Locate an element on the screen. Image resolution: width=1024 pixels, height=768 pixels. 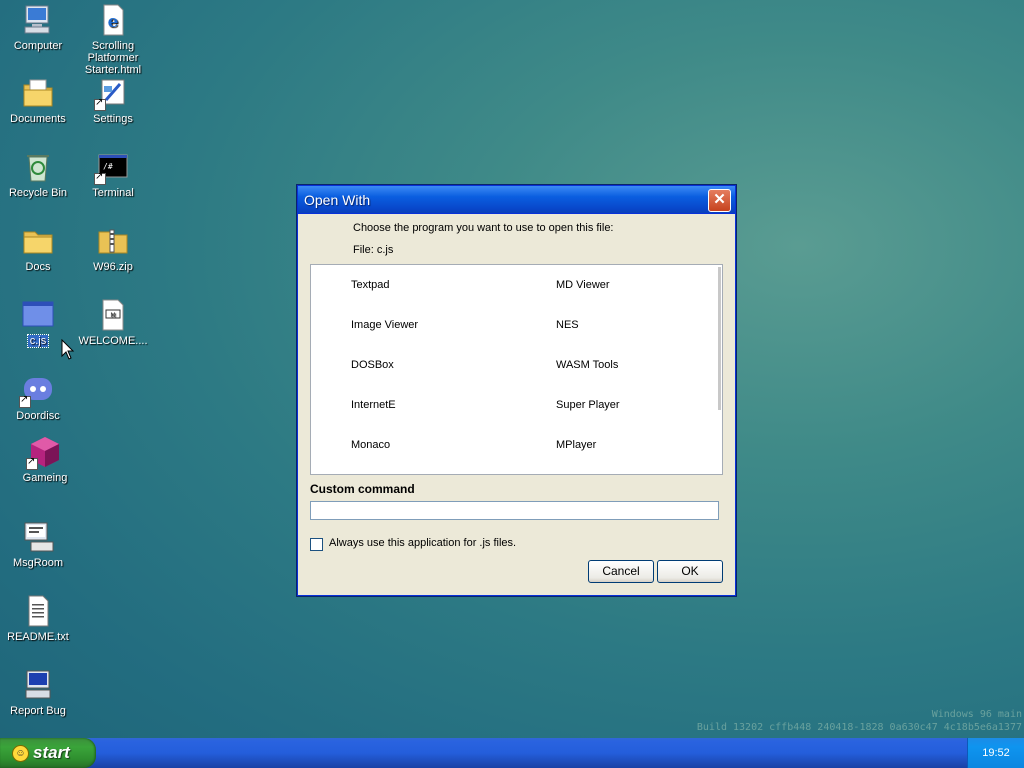
close-button: ✕ is located at coordinates (719, 200).